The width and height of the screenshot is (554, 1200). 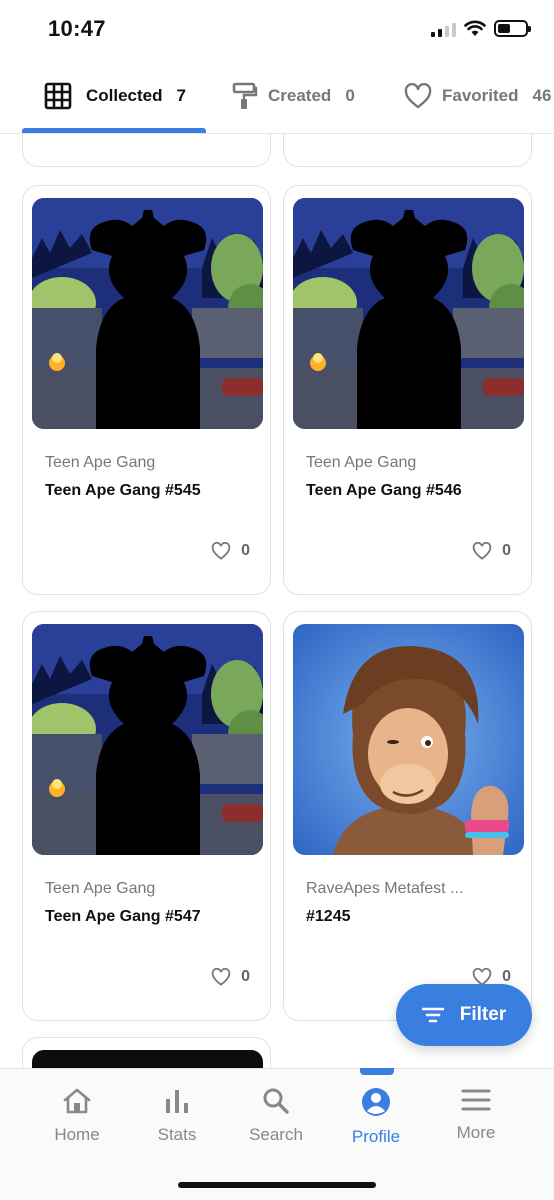 What do you see at coordinates (512, 28) in the screenshot?
I see `battery-icon` at bounding box center [512, 28].